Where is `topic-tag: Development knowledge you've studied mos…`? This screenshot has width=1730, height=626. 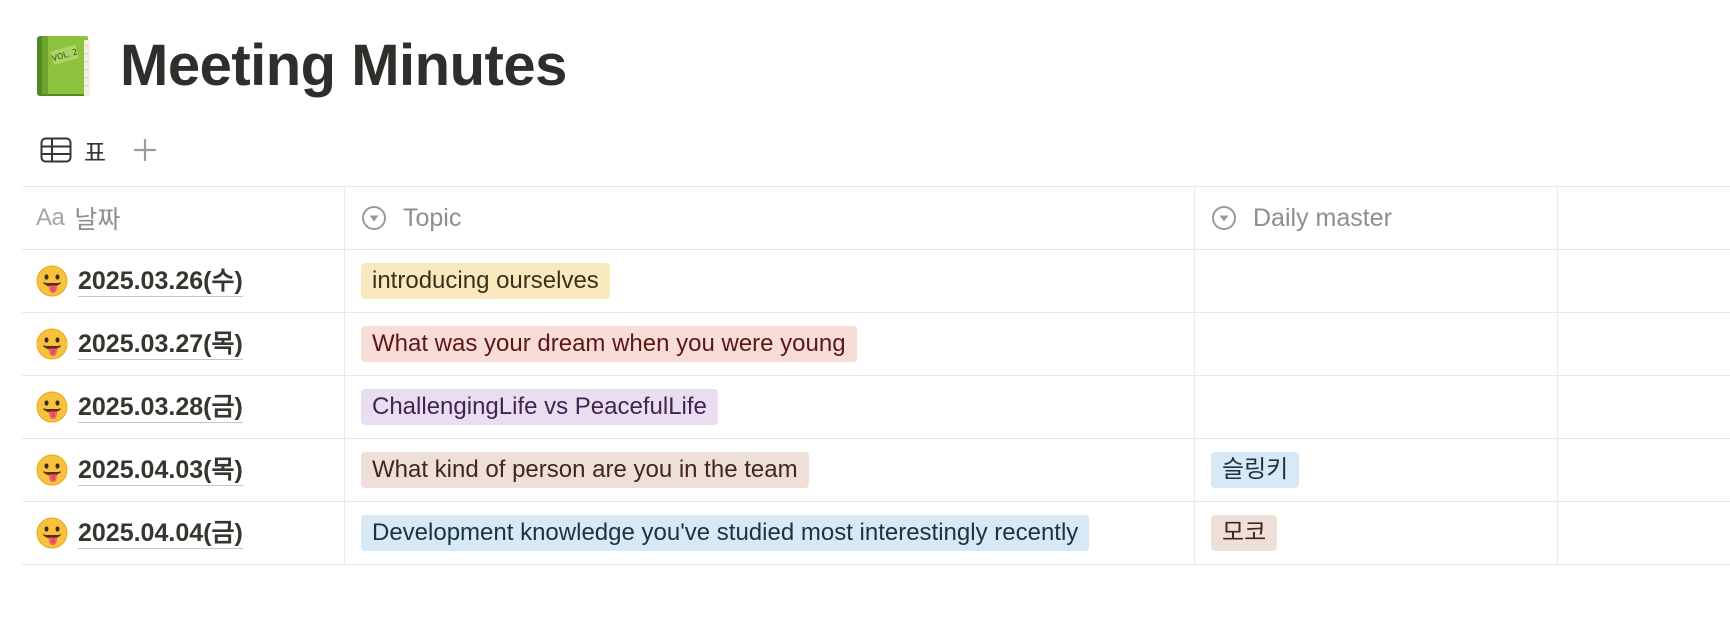
topic-tag: Development knowledge you've studied mos… is located at coordinates (725, 533).